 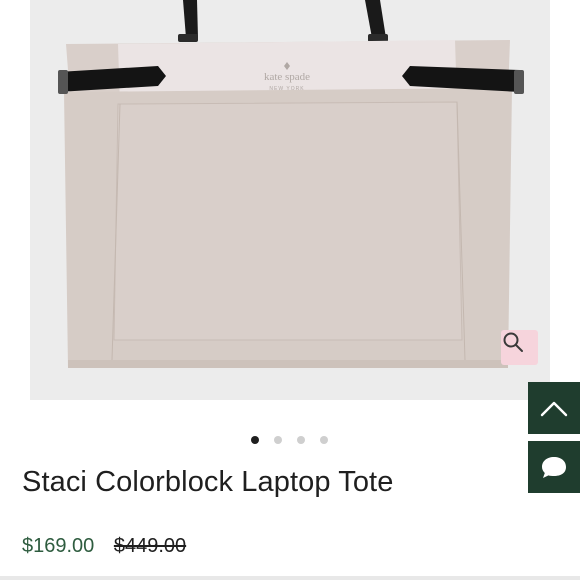 What do you see at coordinates (208, 482) in the screenshot?
I see `product-title: Staci Colorblock Laptop Tote` at bounding box center [208, 482].